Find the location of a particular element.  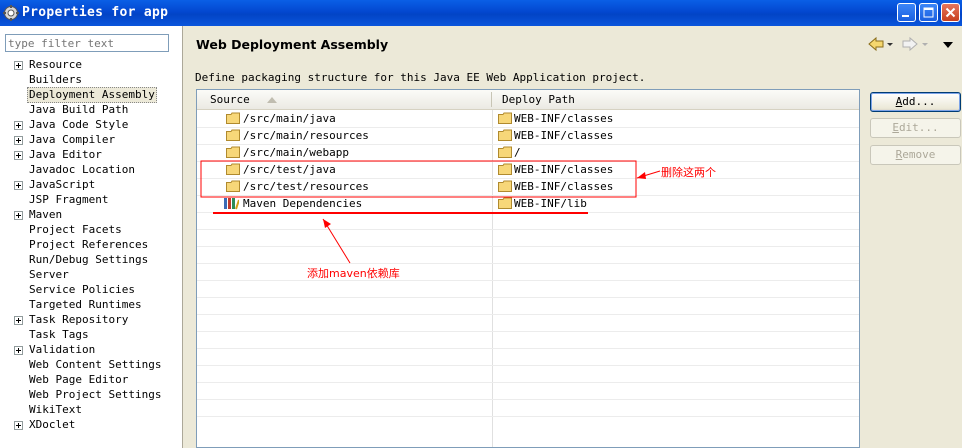

annotation-overlay is located at coordinates (430, 212).